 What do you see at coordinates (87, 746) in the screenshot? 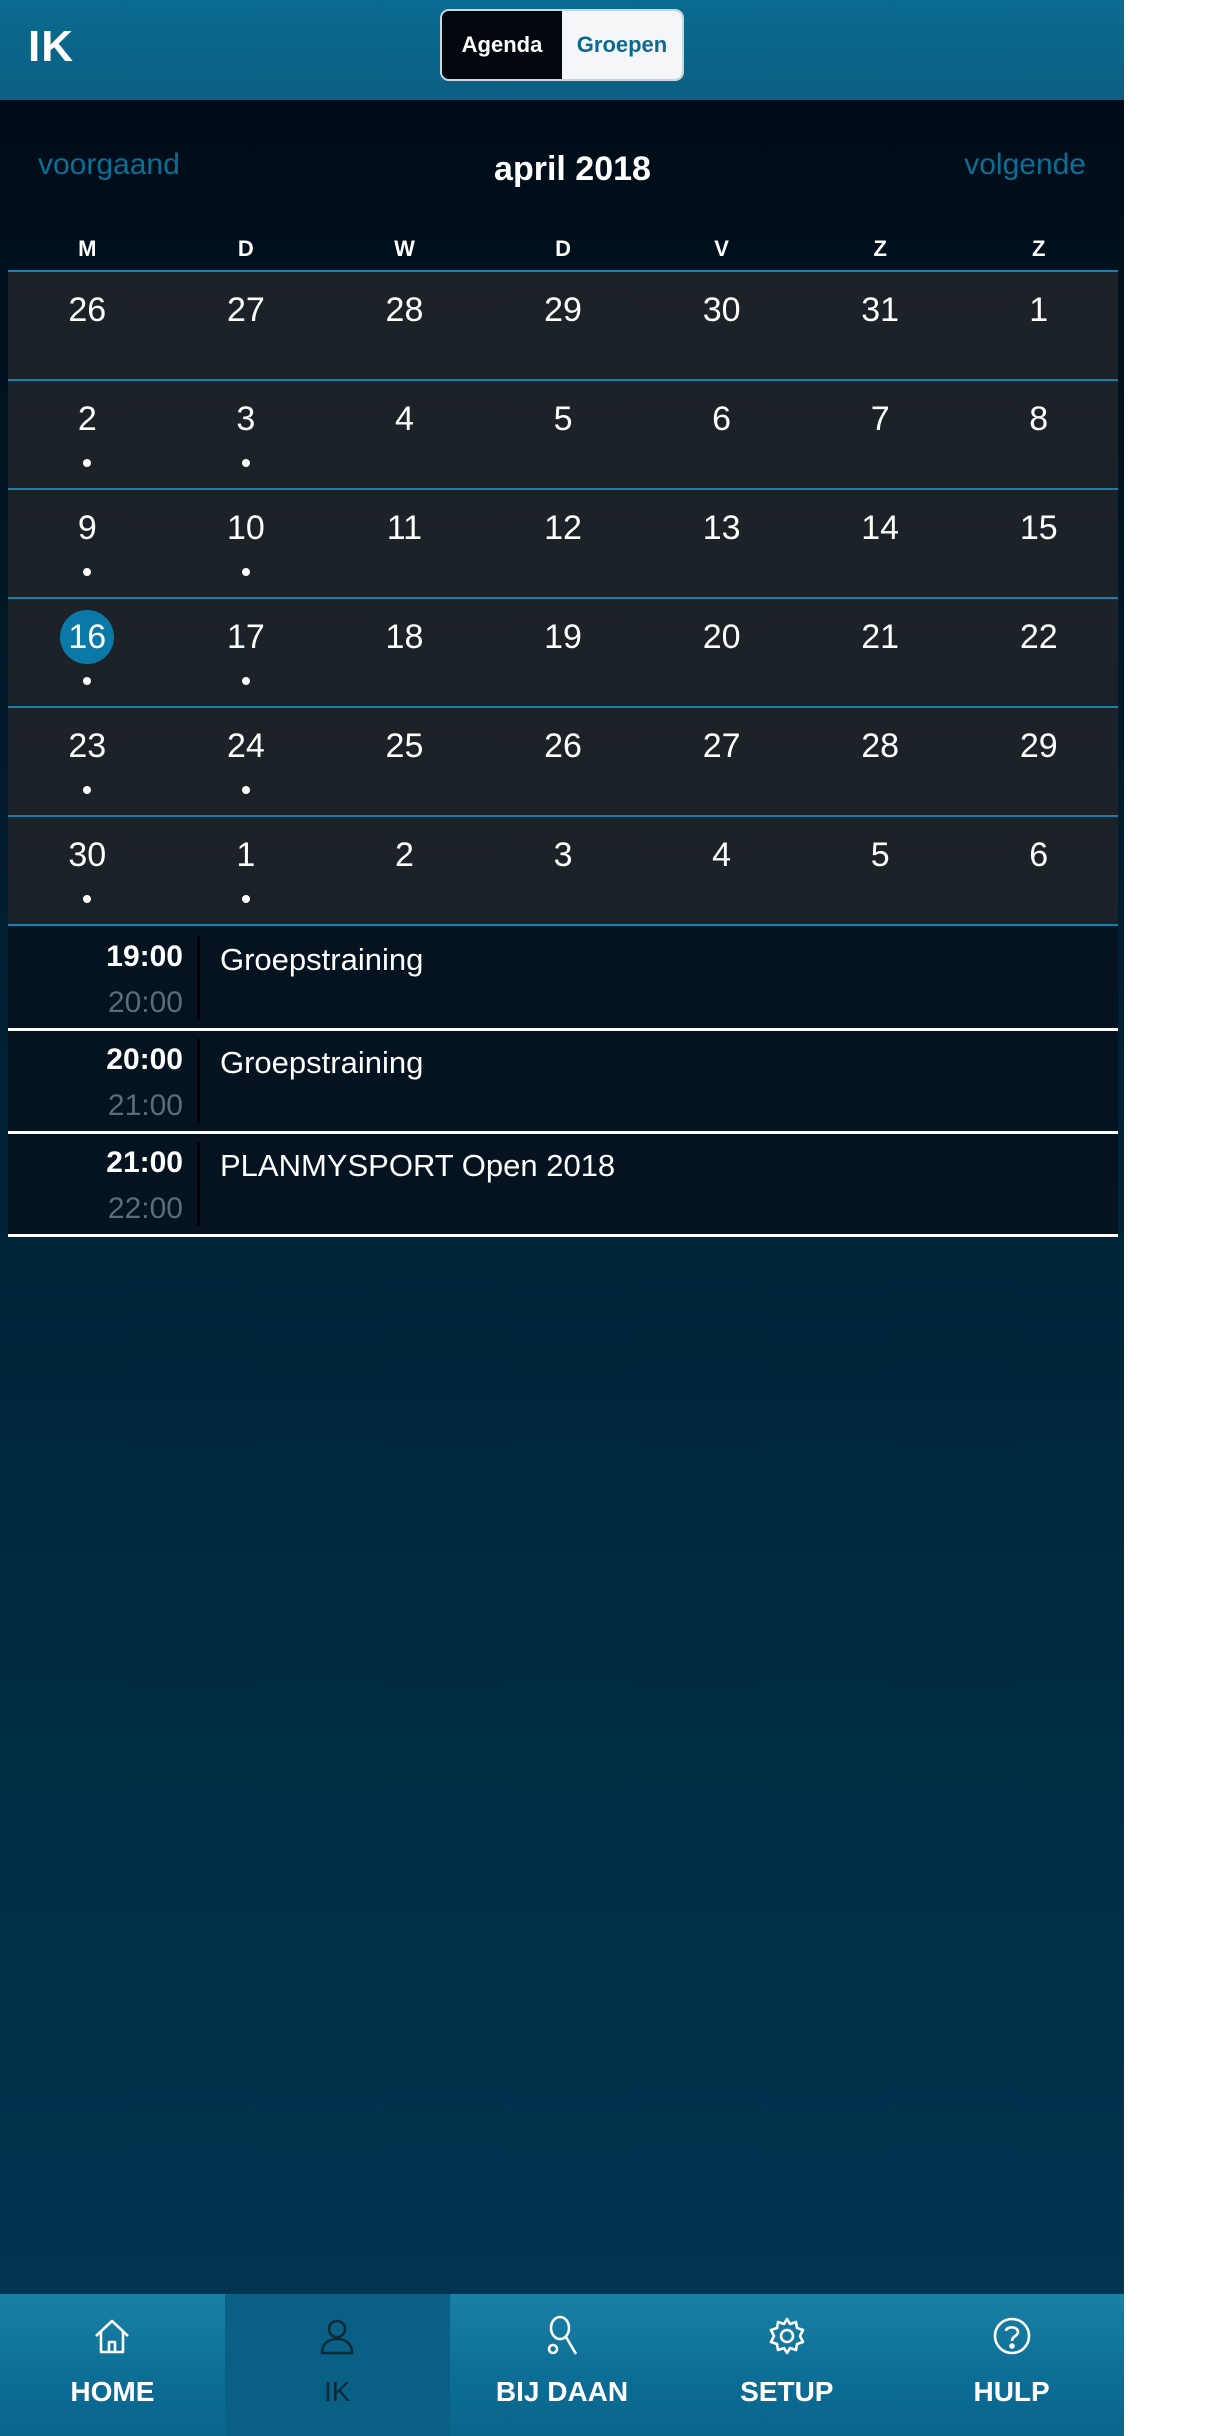
I see `day-number: 23` at bounding box center [87, 746].